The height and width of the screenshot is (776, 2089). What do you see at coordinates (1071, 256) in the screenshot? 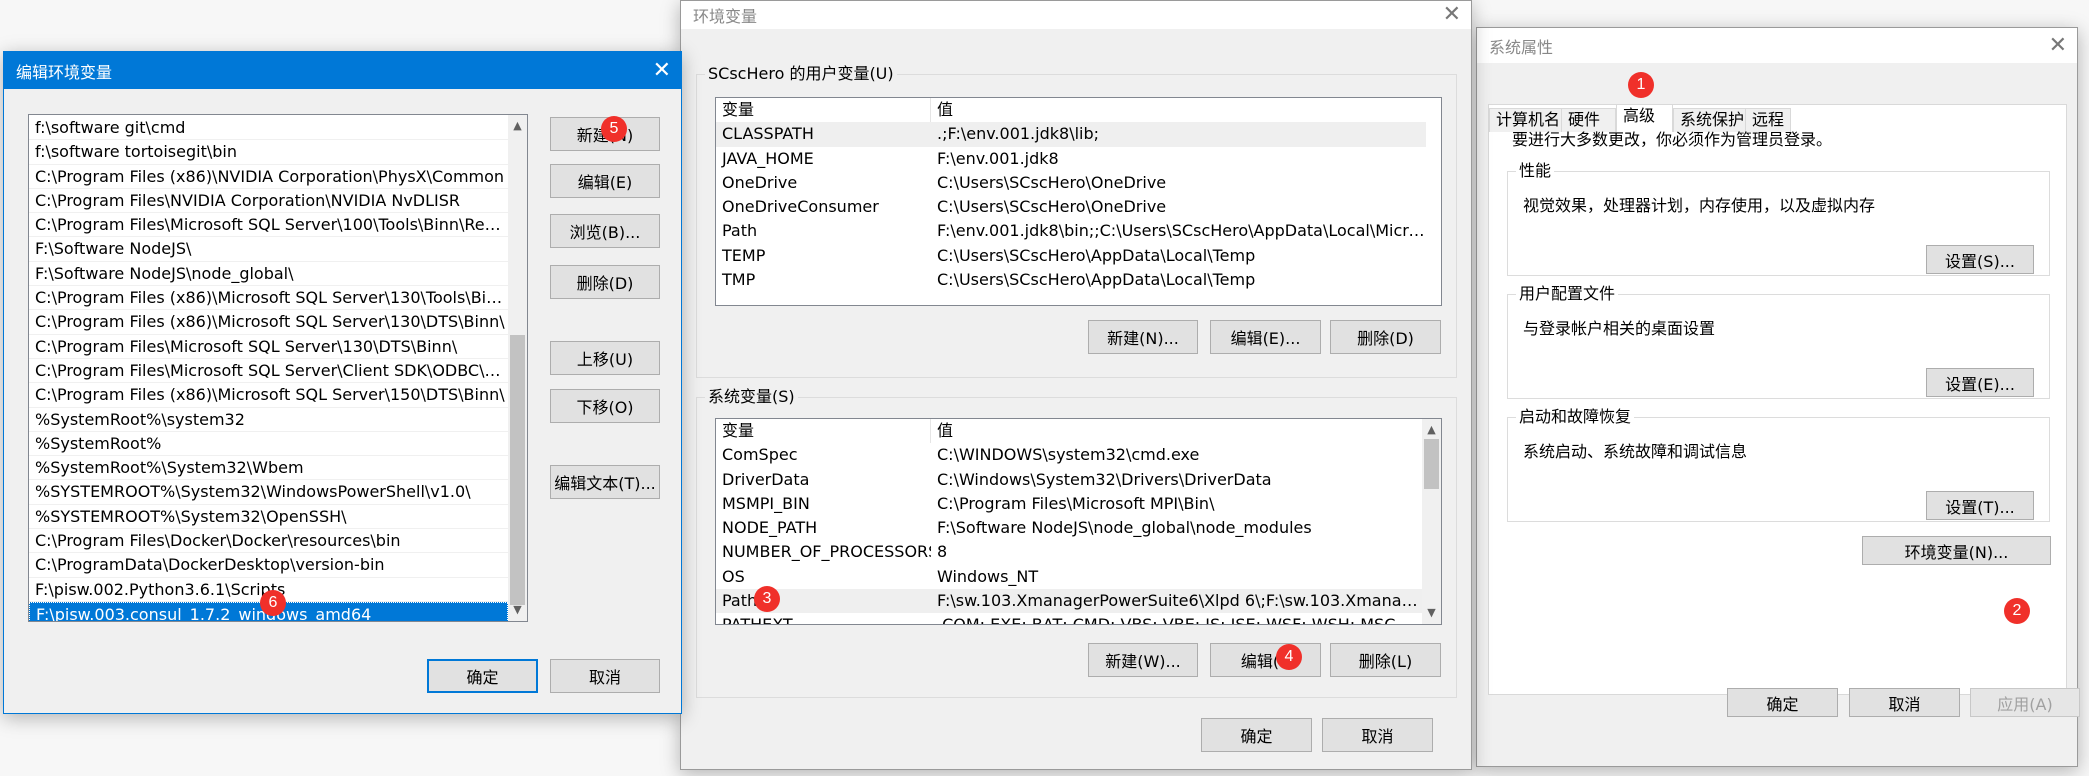
I see `variable-row: TEMP C:\Users\SCscHero\AppData\Local\Temp` at bounding box center [1071, 256].